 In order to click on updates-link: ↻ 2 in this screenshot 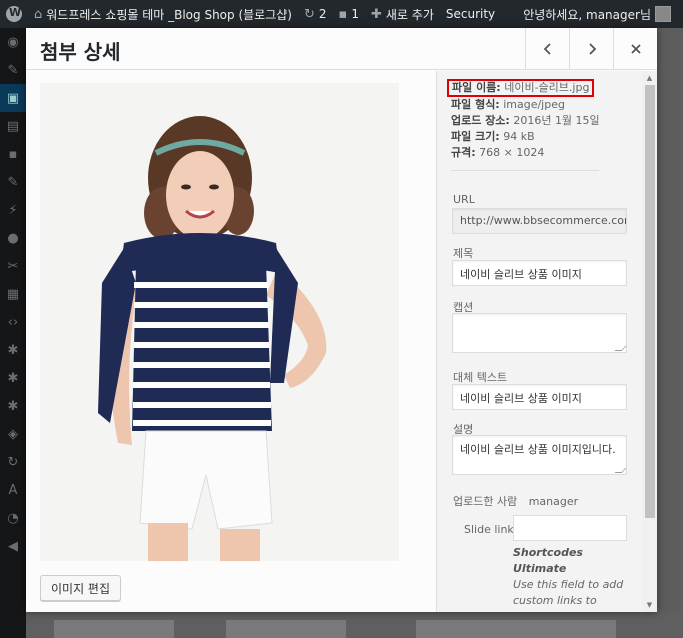, I will do `click(315, 14)`.